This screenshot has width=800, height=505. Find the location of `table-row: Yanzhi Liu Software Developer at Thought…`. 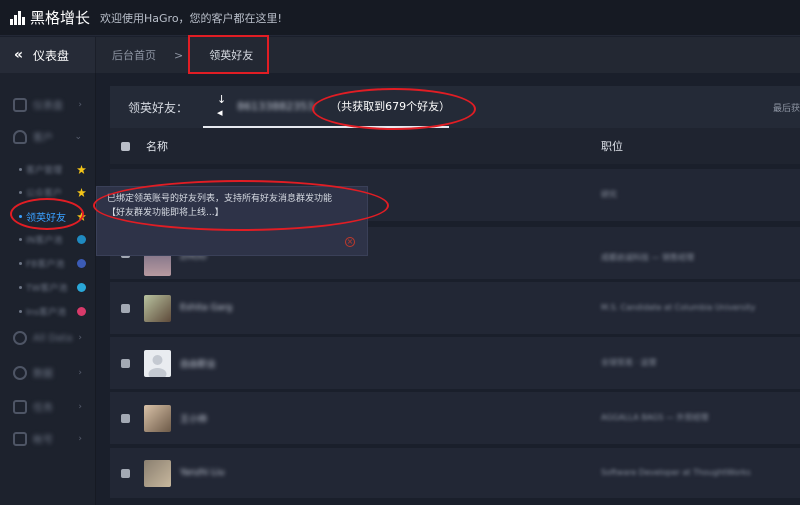

table-row: Yanzhi Liu Software Developer at Thought… is located at coordinates (455, 473).